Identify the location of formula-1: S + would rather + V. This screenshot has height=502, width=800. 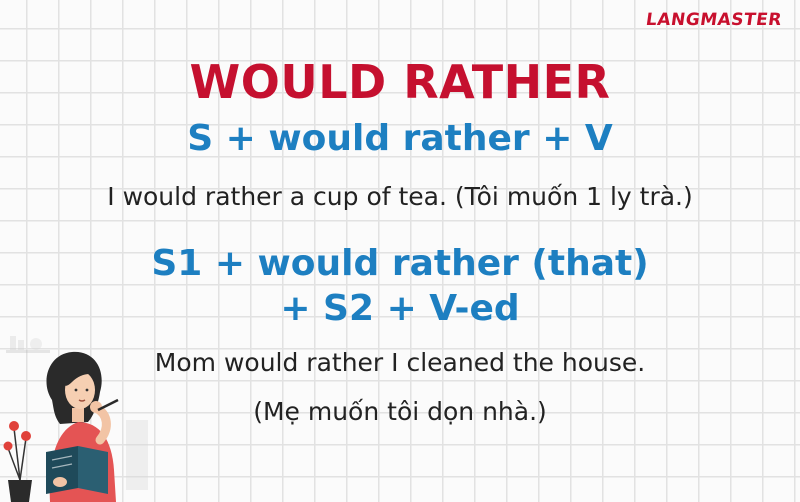
(400, 138).